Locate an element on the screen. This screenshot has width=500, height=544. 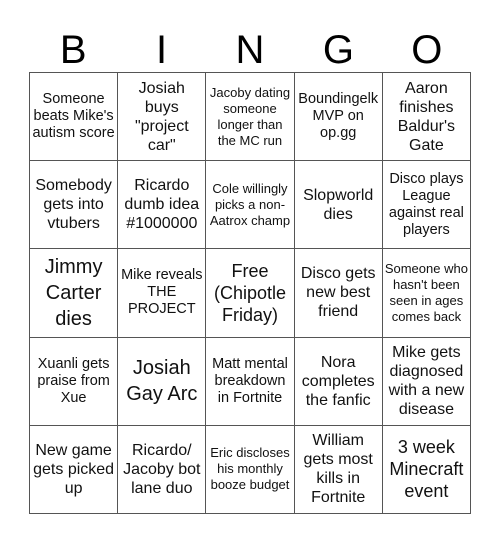
bingo-cell-text: New game gets picked up is located at coordinates (74, 469).